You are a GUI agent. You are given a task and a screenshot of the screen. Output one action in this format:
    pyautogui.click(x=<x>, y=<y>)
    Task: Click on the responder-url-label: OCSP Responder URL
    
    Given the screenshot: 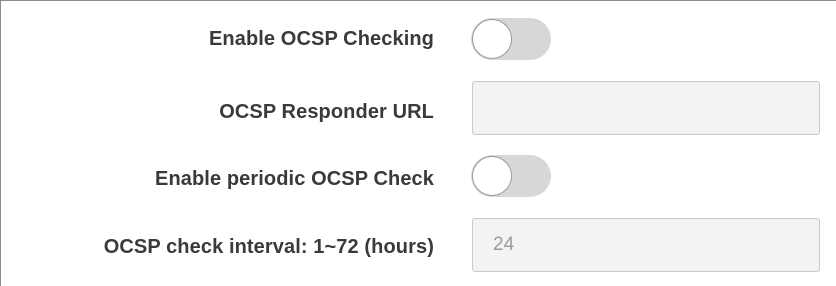 What is the action you would take?
    pyautogui.click(x=326, y=112)
    